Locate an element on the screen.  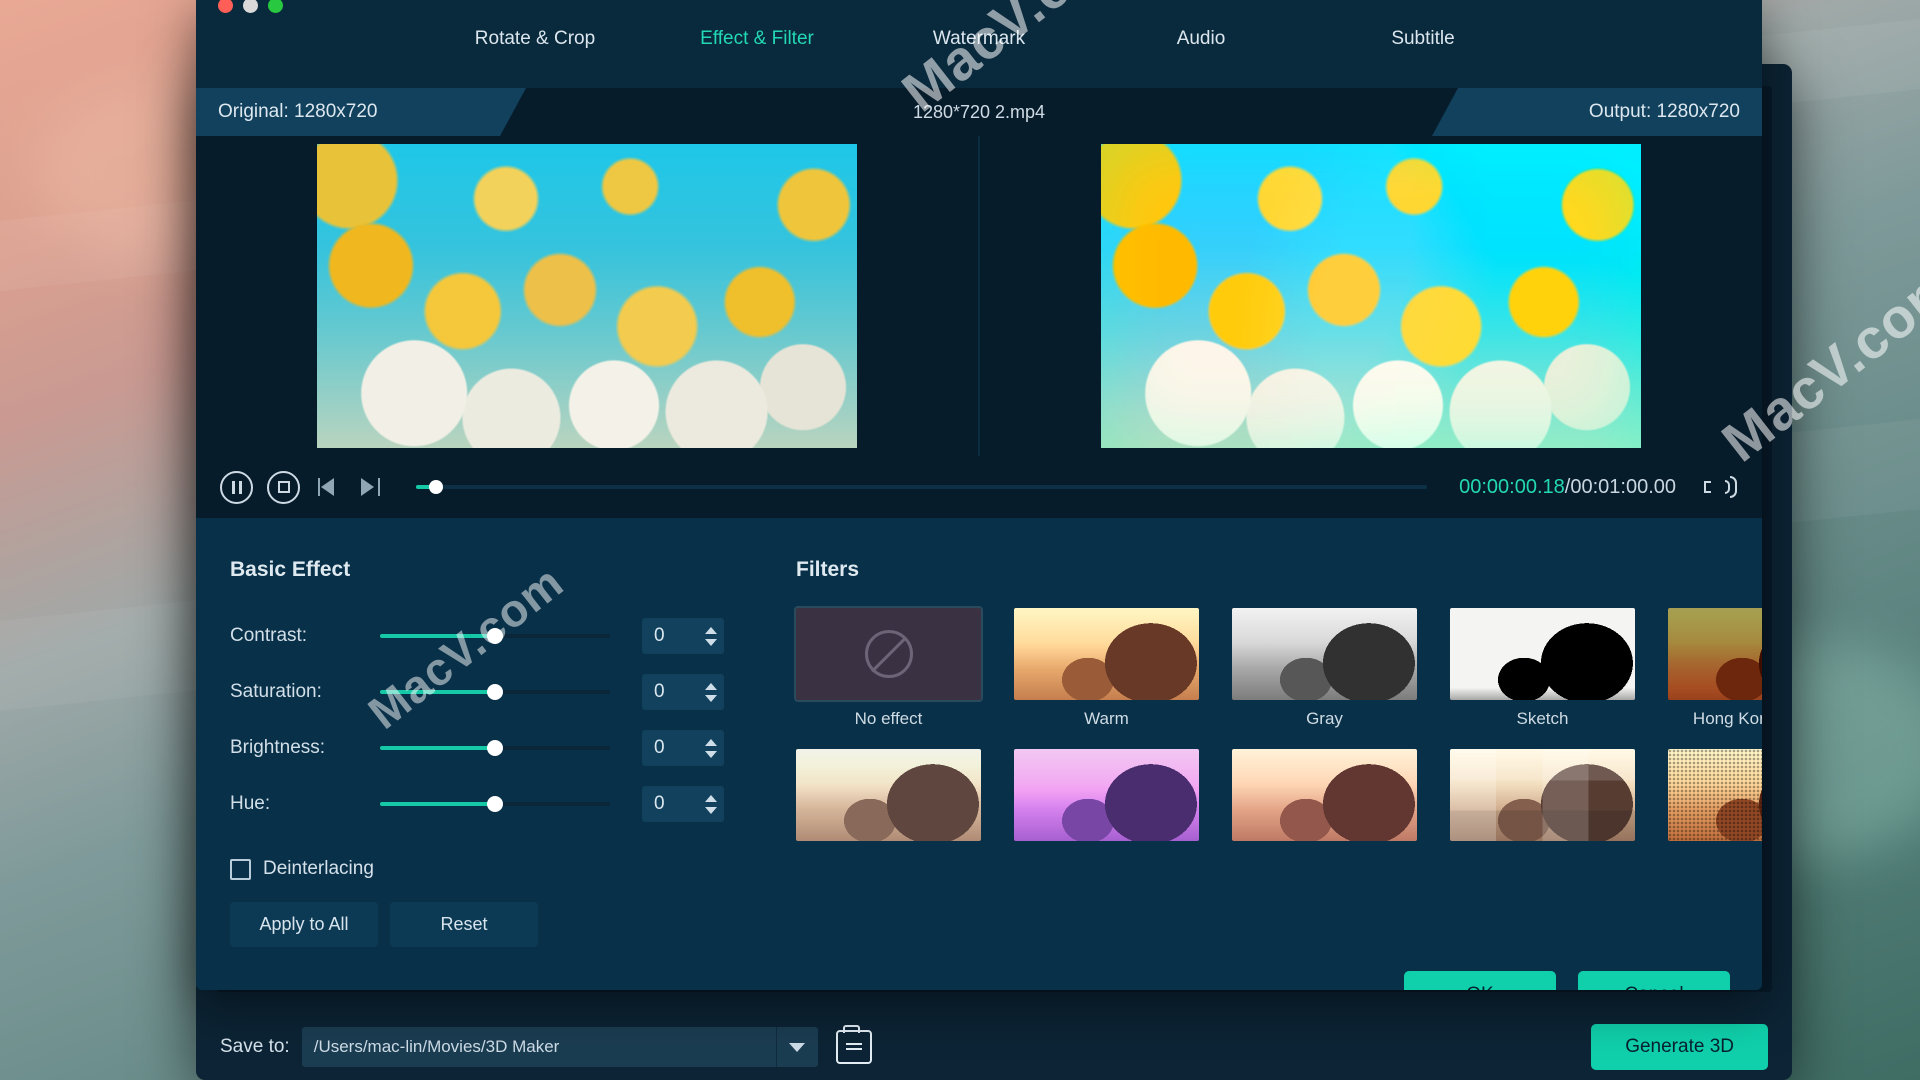
contrast-stepper: 0 is located at coordinates (683, 636).